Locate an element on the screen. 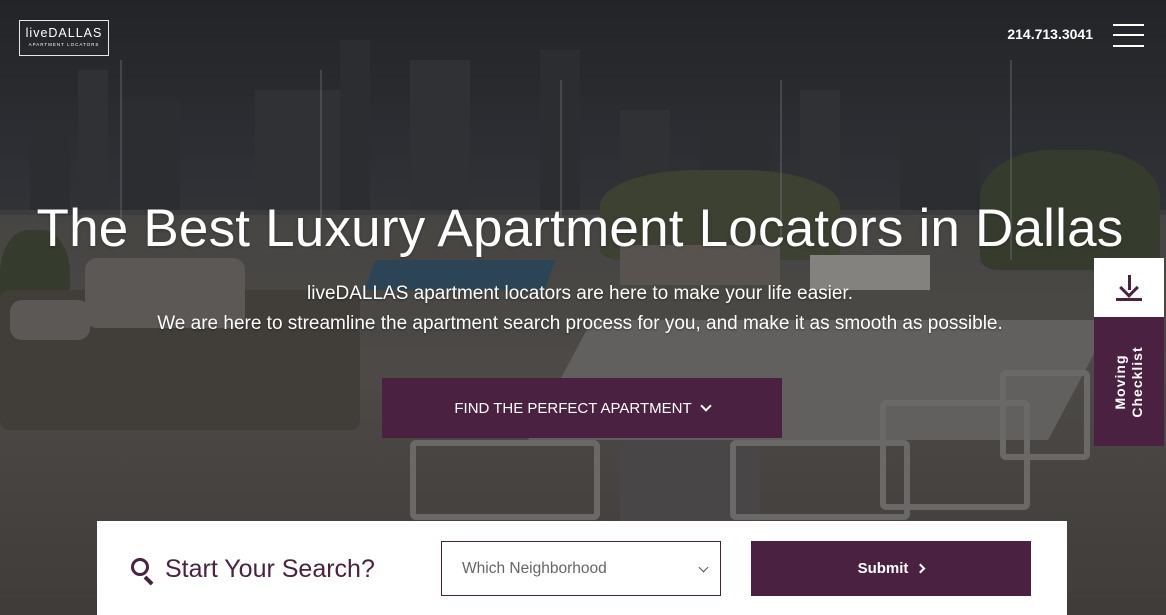  download-checklist-button is located at coordinates (1129, 287).